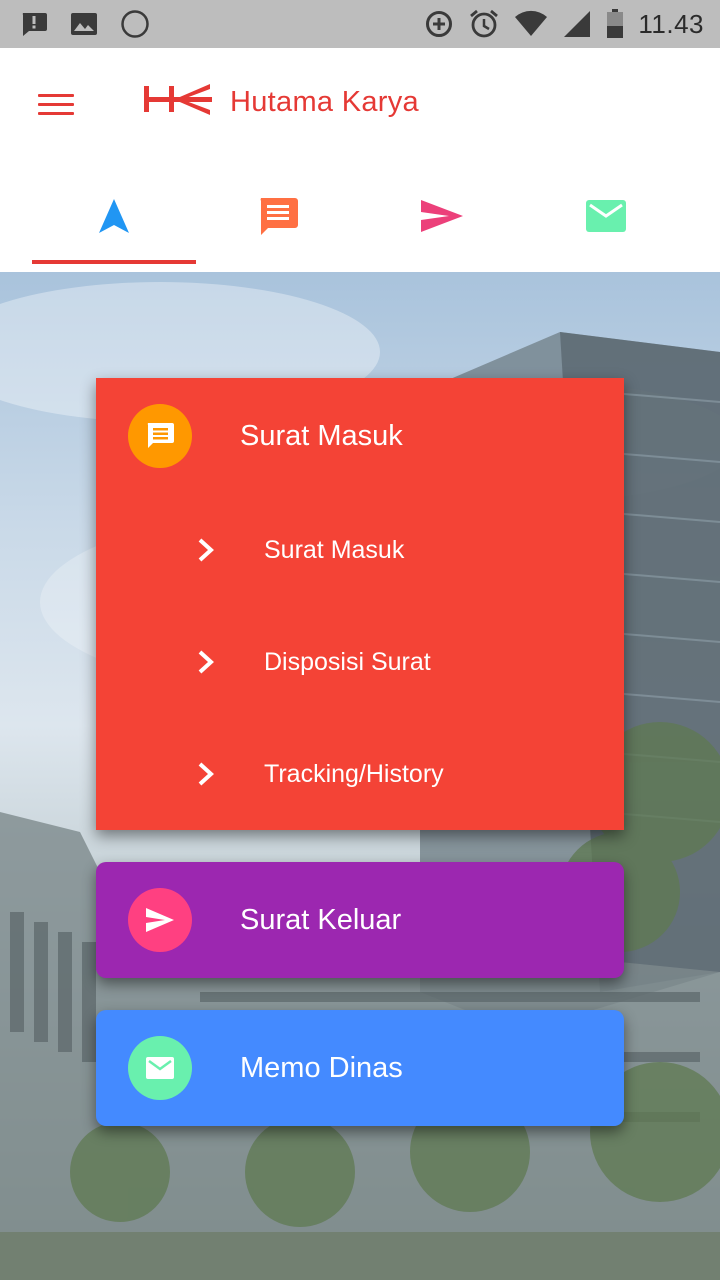  Describe the element at coordinates (114, 262) in the screenshot. I see `tab-selected-indicator` at that location.